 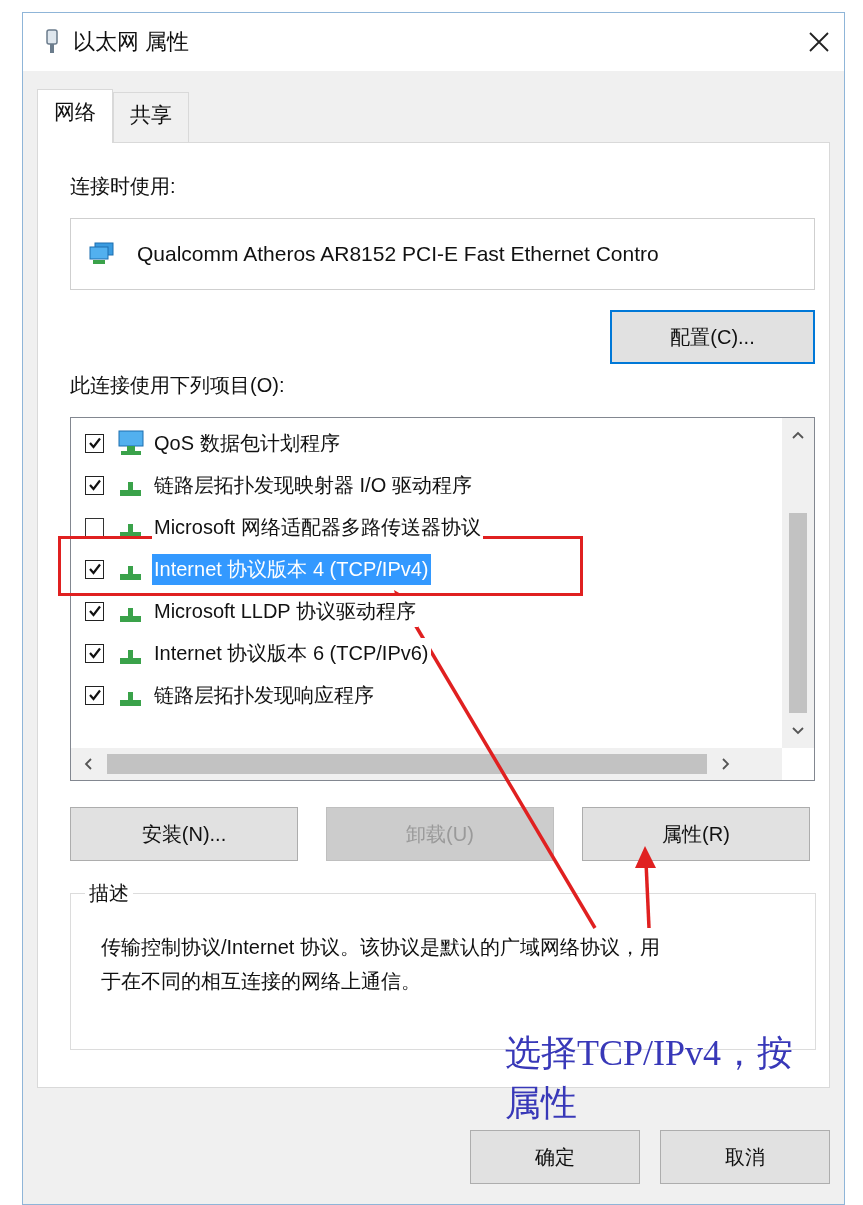 I want to click on dialog-button: 取消, so click(x=745, y=1157).